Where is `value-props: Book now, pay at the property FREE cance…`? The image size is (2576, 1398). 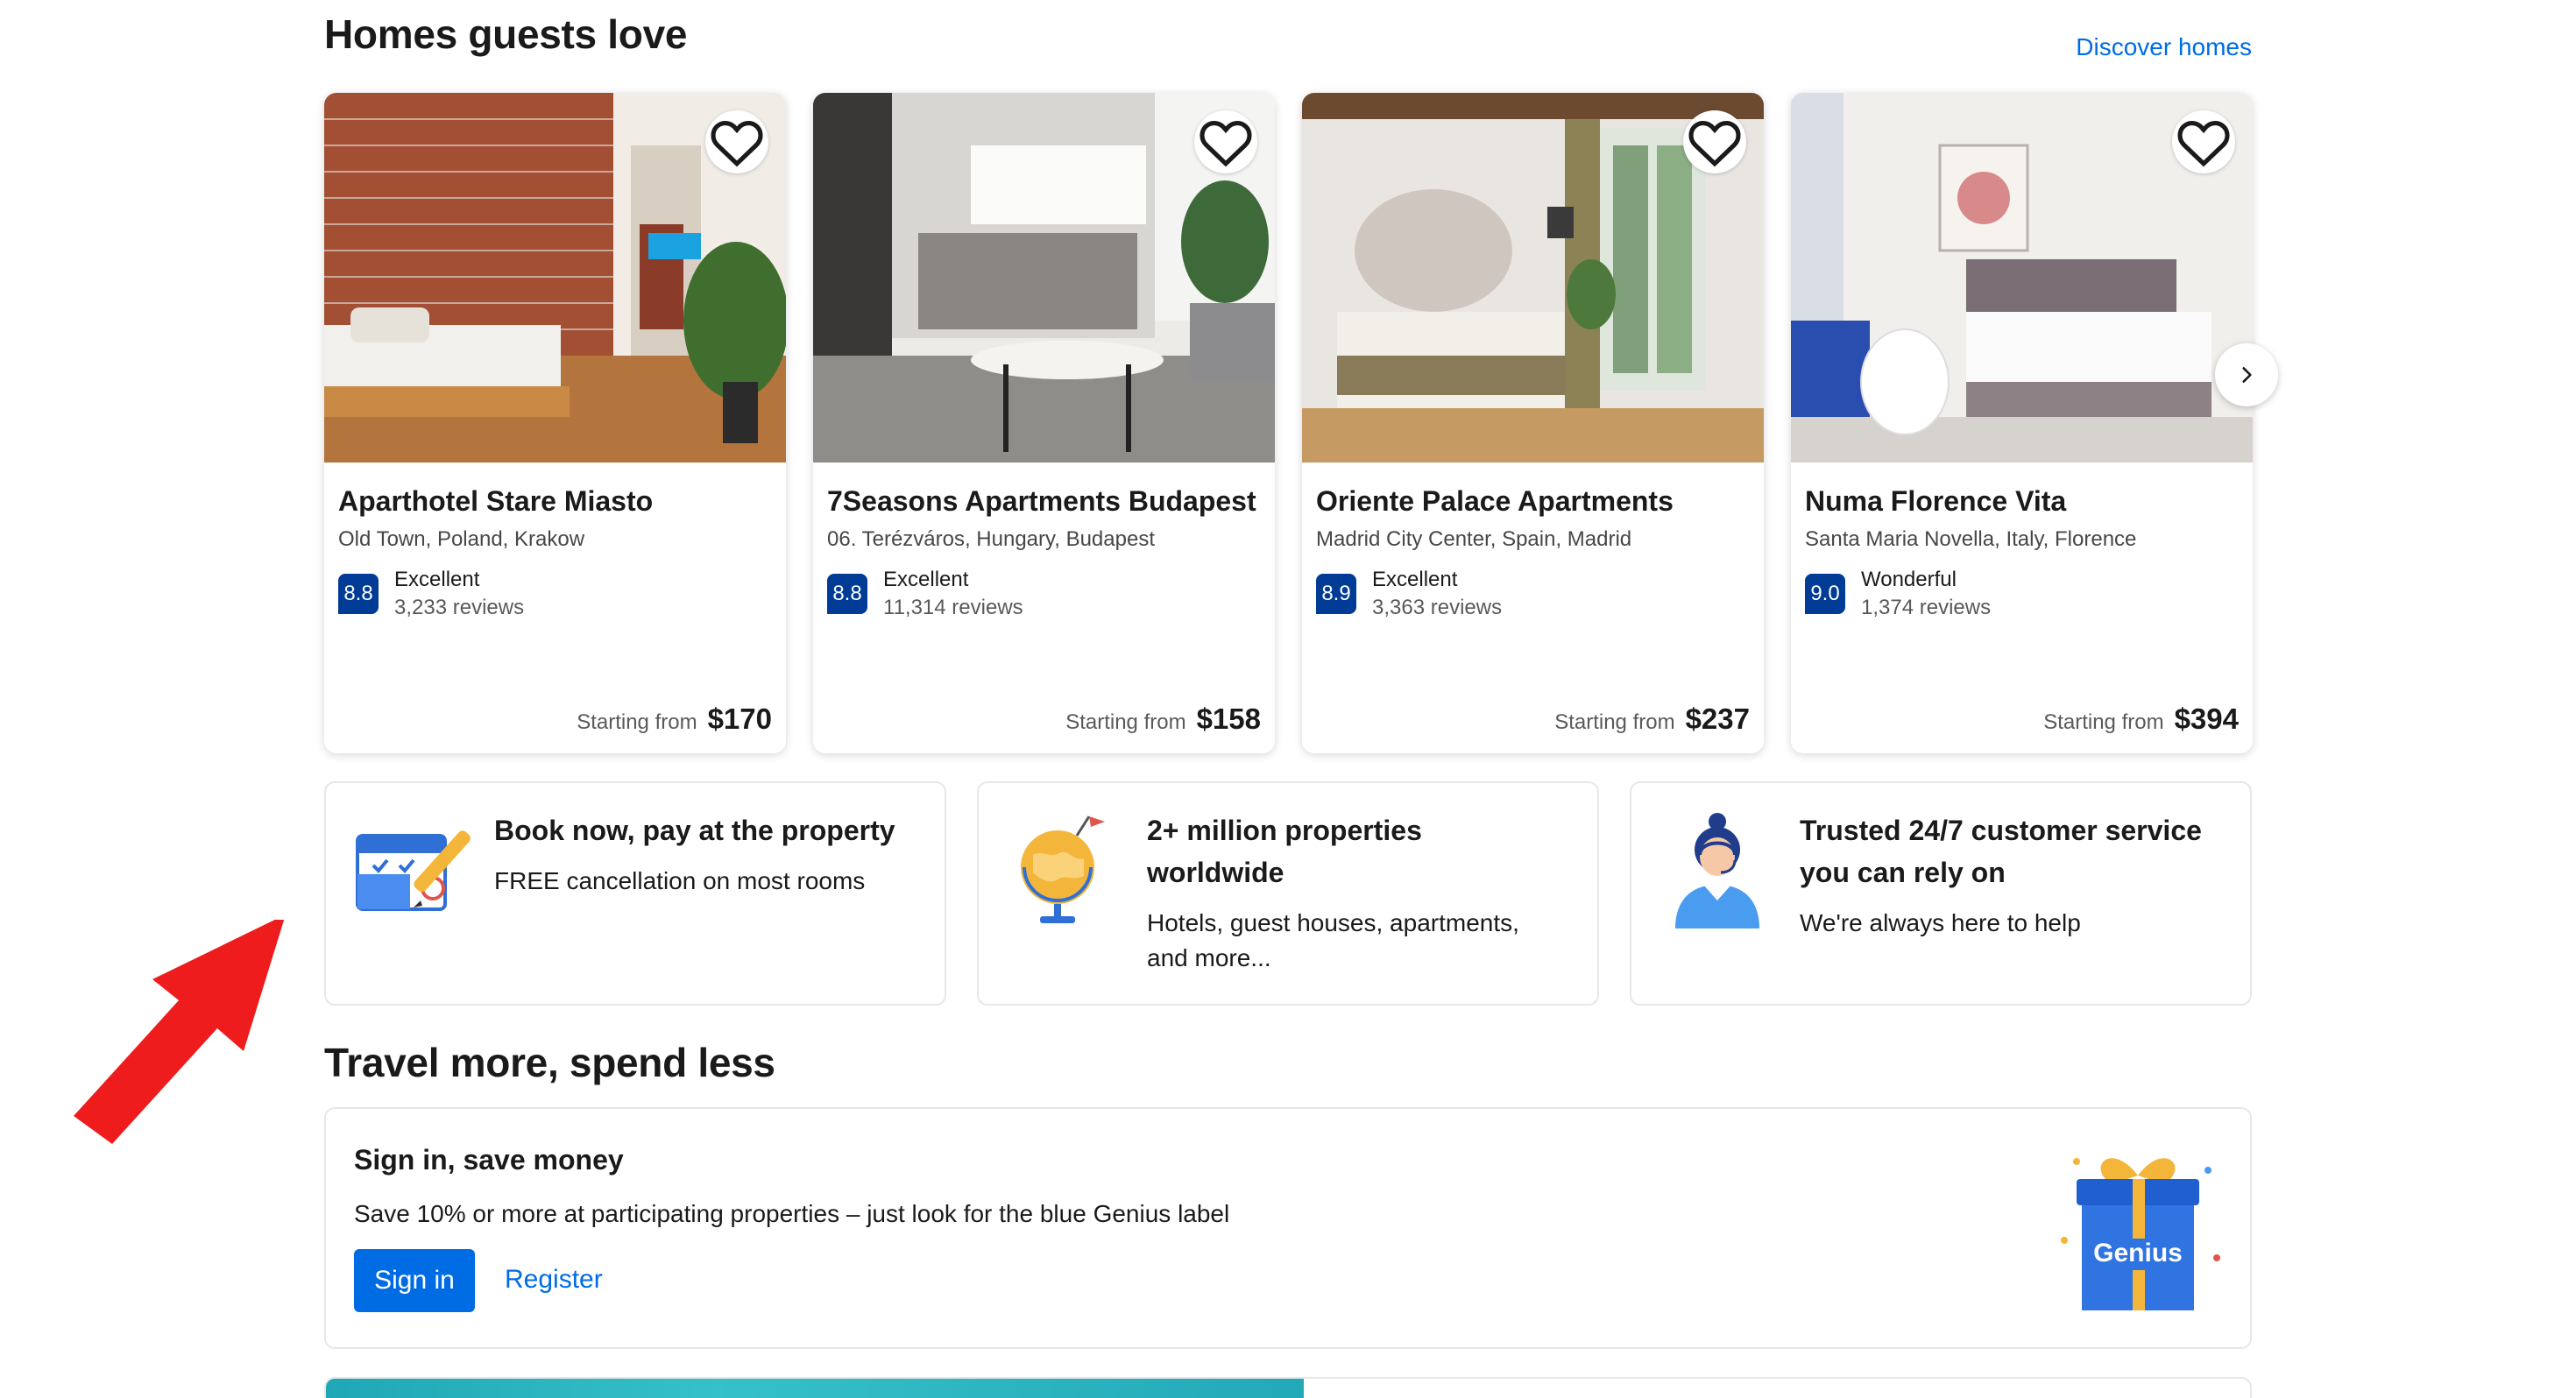
value-props: Book now, pay at the property FREE cance… is located at coordinates (1288, 895).